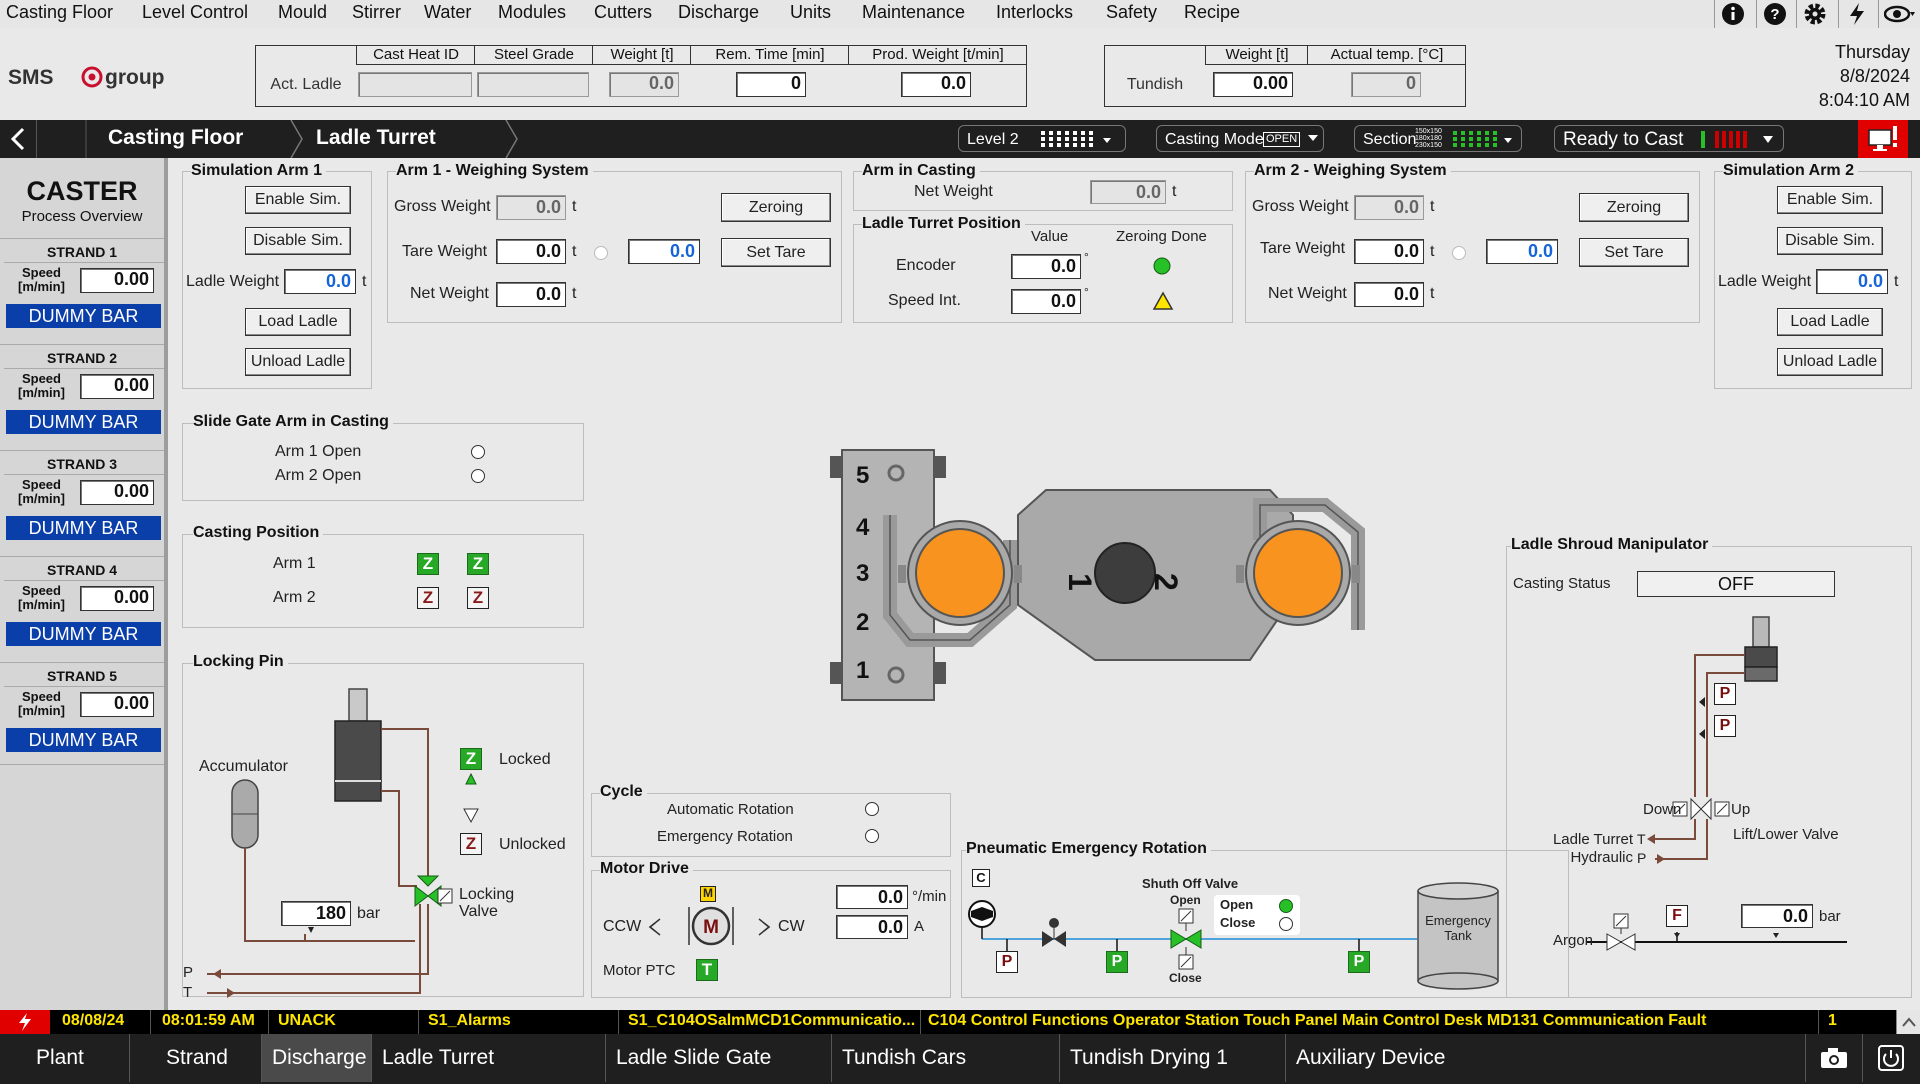 The image size is (1920, 1084). I want to click on tundish-label: Tundish, so click(1155, 84).